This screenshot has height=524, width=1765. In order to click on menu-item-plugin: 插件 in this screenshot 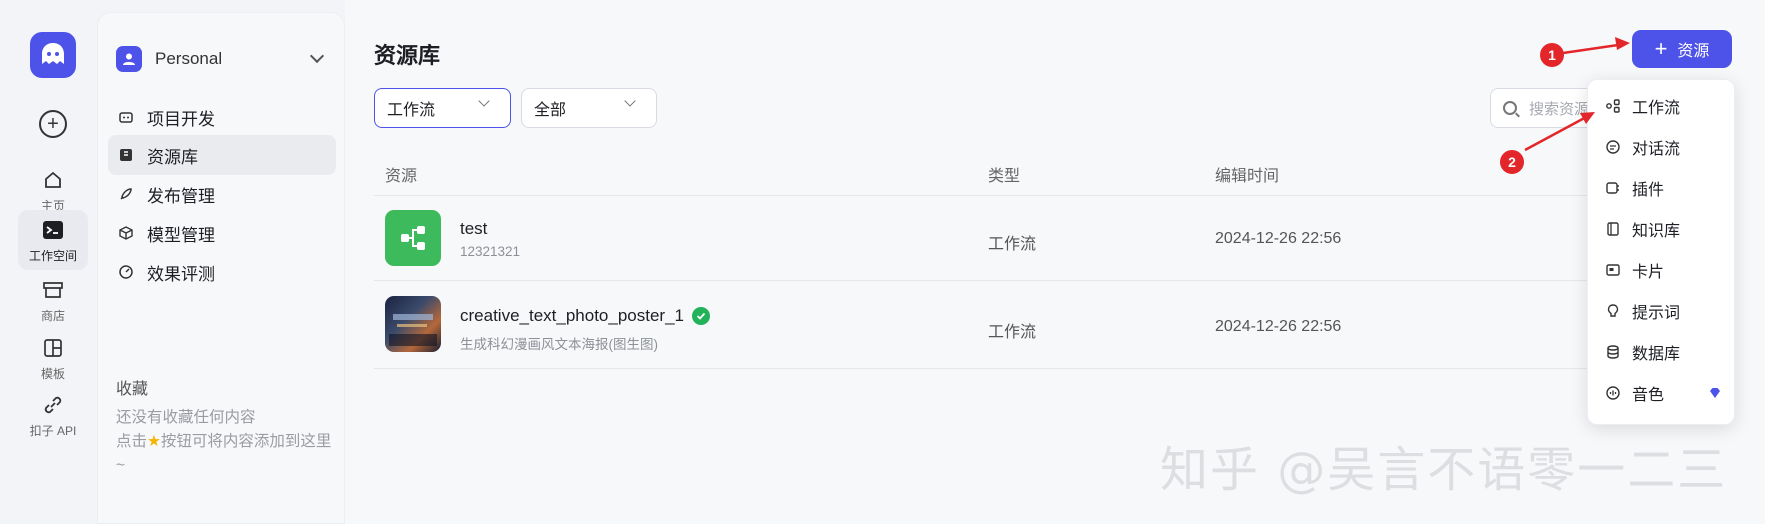, I will do `click(1662, 188)`.